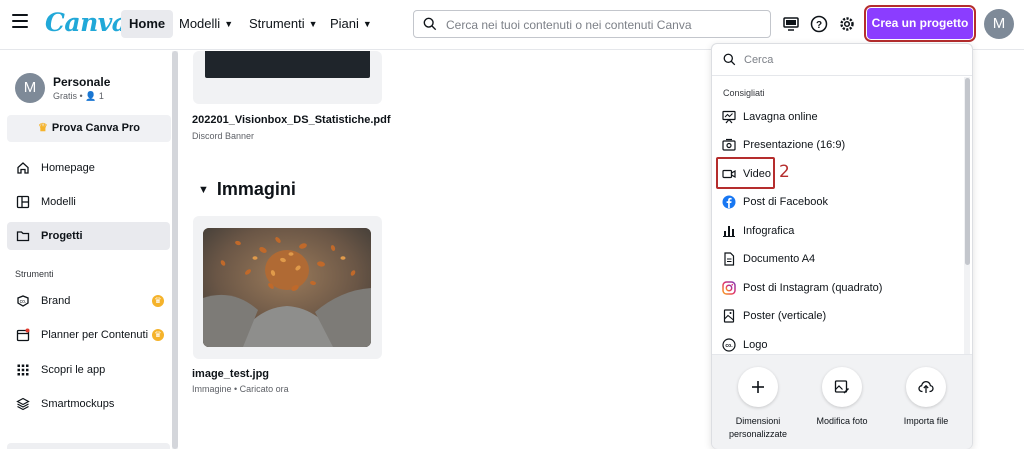  I want to click on menu-item-label: Post di Instagram (quadrato), so click(813, 288).